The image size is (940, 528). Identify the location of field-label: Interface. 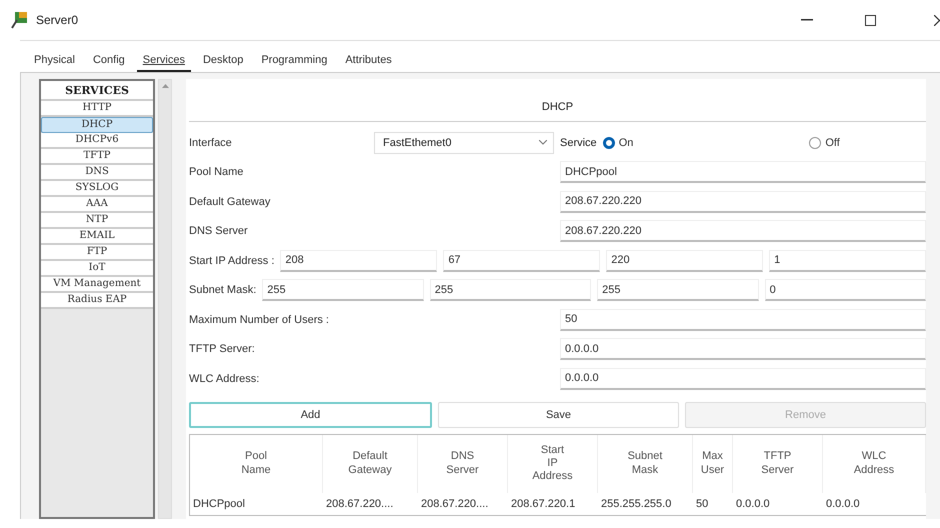
(211, 142).